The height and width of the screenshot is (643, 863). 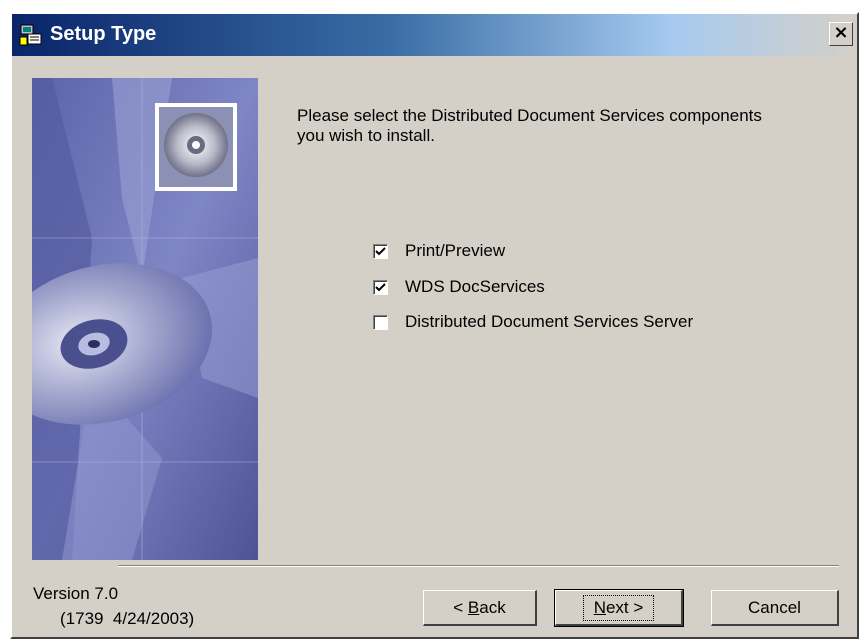 I want to click on cancel-button-label: Cancel, so click(x=774, y=607).